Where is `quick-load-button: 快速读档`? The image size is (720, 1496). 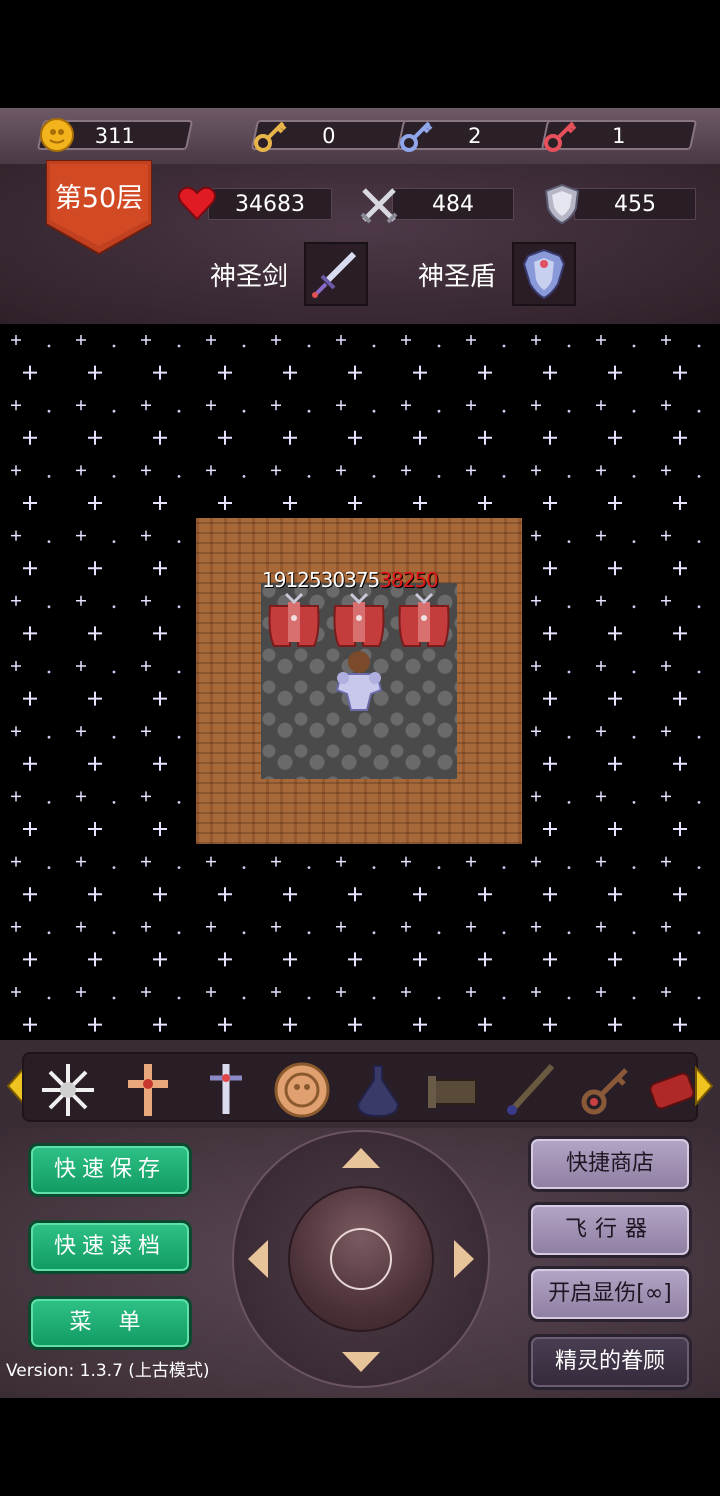 quick-load-button: 快速读档 is located at coordinates (110, 1247).